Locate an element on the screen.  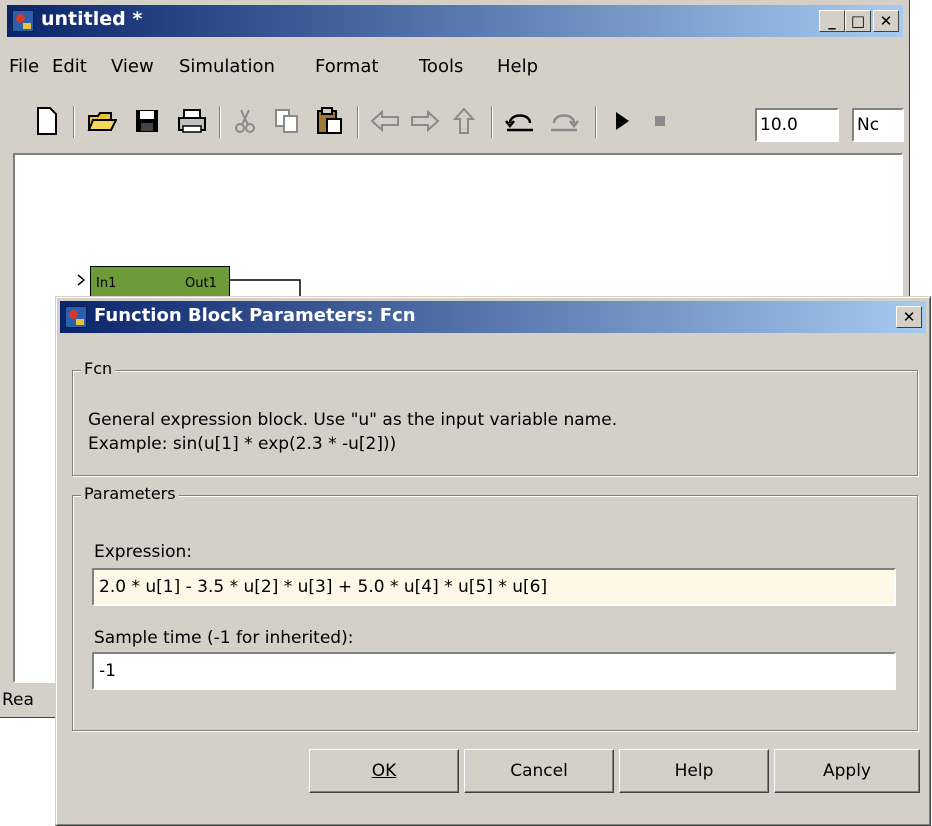
menu-format: Format is located at coordinates (346, 66).